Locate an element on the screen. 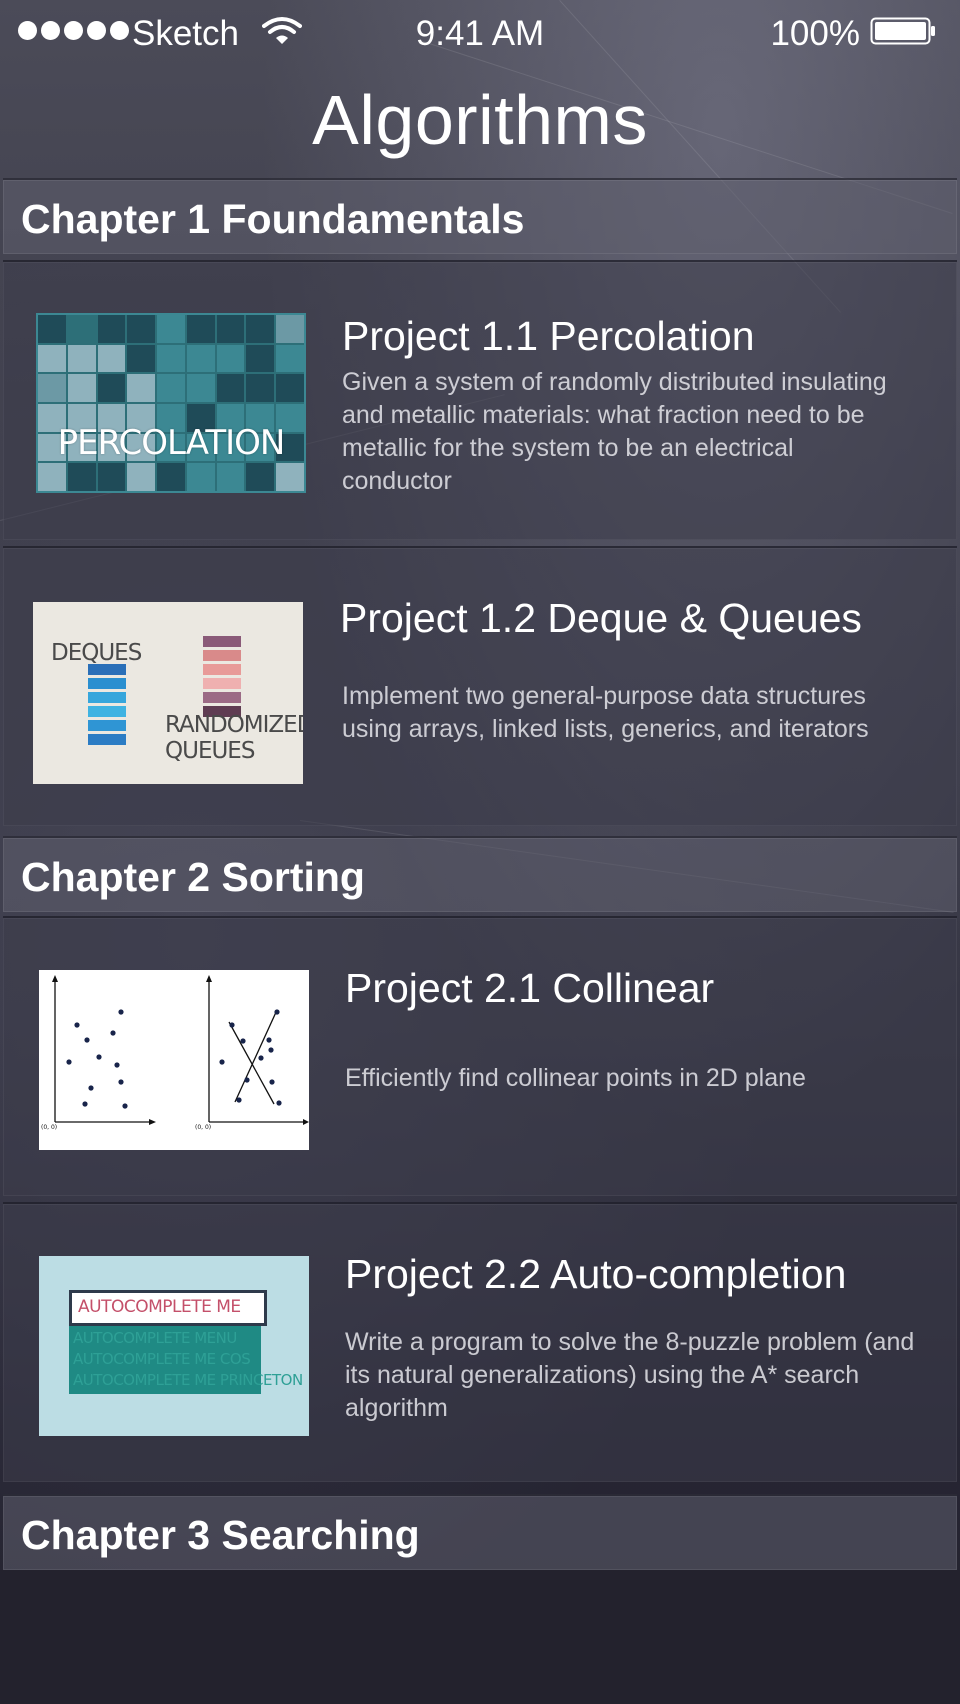 The width and height of the screenshot is (960, 1704). project-title: Project 1.1 Percolation is located at coordinates (548, 336).